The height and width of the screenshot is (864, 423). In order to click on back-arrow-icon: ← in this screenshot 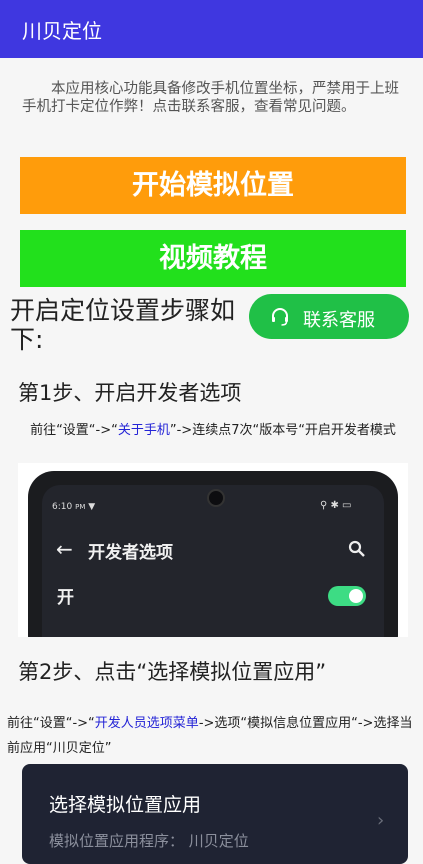, I will do `click(64, 549)`.